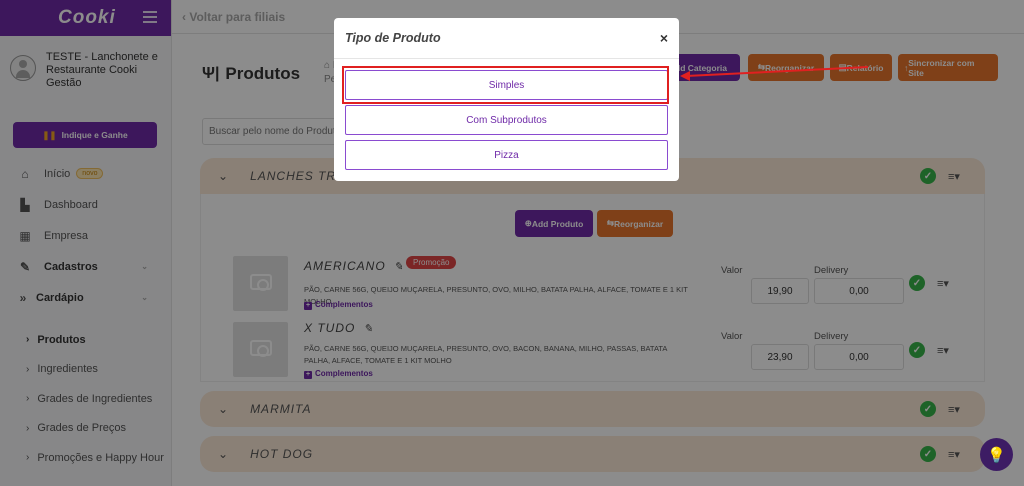 This screenshot has width=1024, height=486. I want to click on highlight-box, so click(505, 85).